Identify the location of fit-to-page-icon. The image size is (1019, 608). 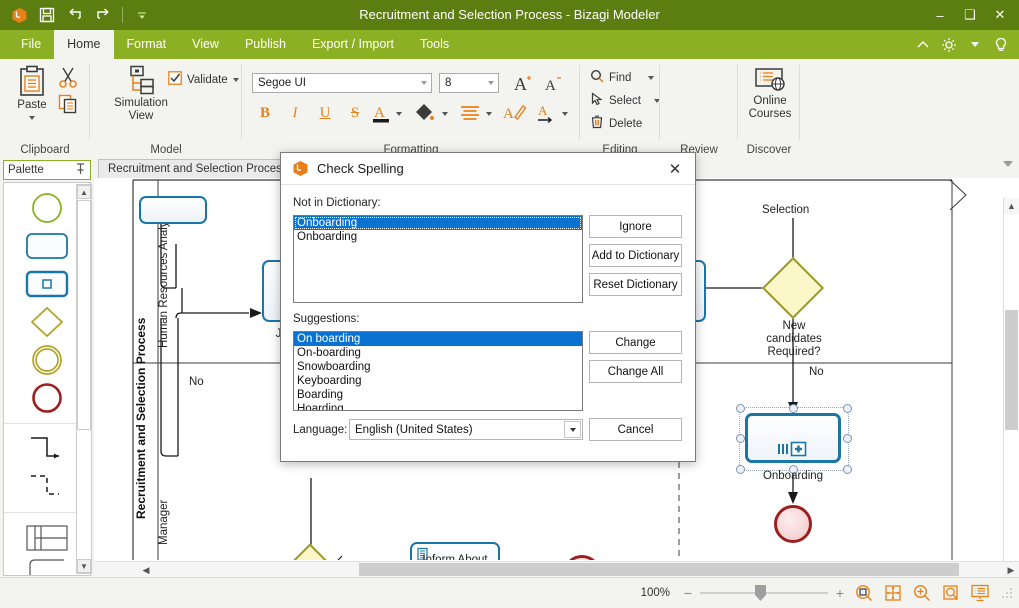
(893, 593).